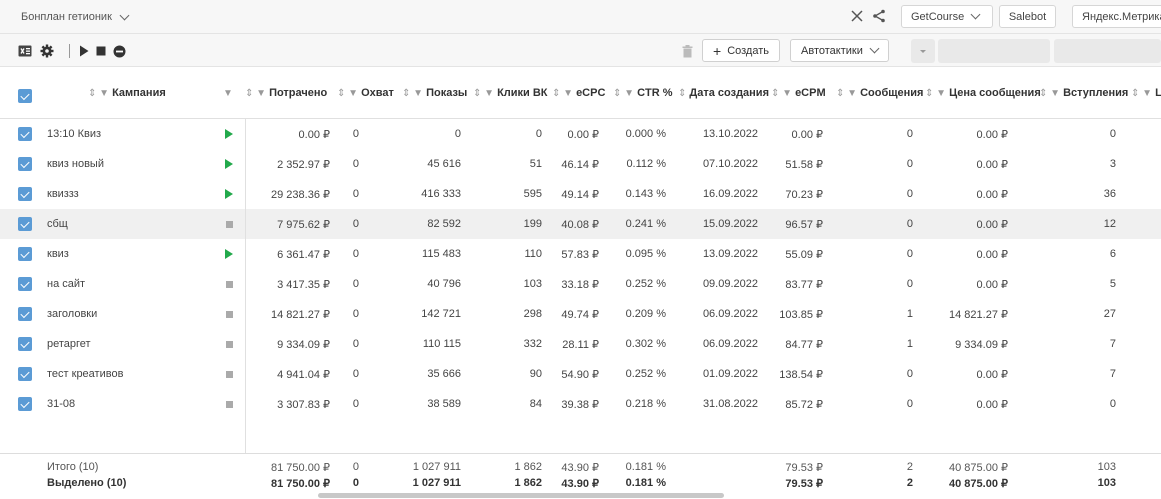 This screenshot has height=499, width=1161. I want to click on share-icon, so click(879, 16).